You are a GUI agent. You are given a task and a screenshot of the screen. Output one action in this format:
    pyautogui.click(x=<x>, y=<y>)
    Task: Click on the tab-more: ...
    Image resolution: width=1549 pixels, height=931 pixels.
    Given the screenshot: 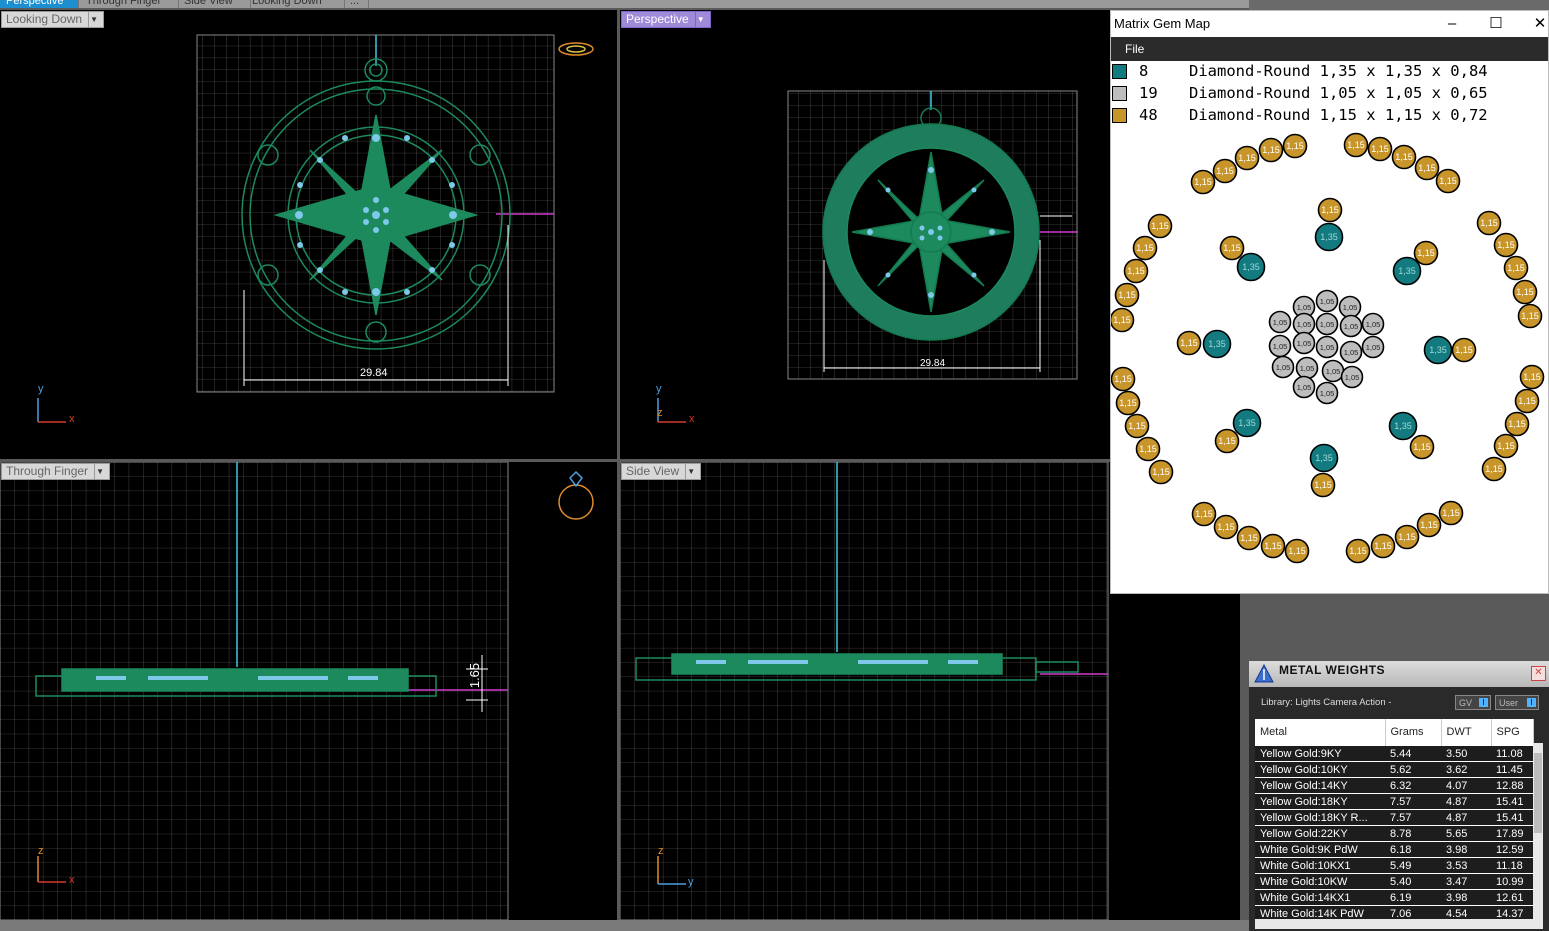 What is the action you would take?
    pyautogui.click(x=356, y=4)
    